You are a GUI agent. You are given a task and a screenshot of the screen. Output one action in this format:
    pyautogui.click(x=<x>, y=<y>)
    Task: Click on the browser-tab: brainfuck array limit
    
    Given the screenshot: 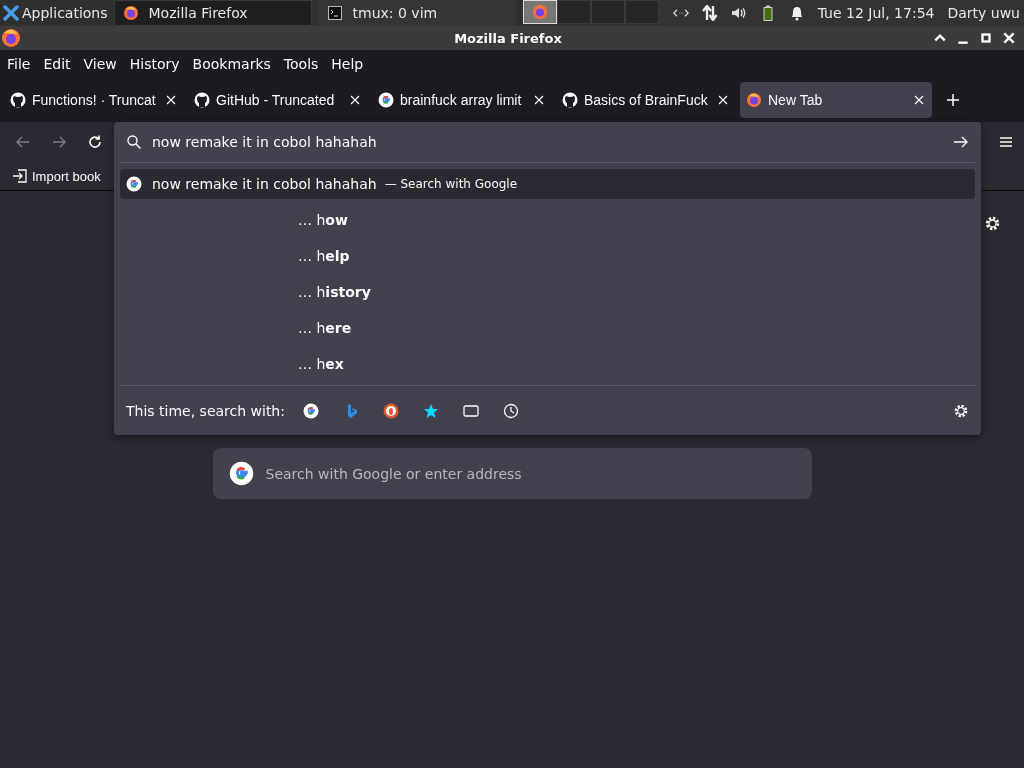 What is the action you would take?
    pyautogui.click(x=462, y=100)
    